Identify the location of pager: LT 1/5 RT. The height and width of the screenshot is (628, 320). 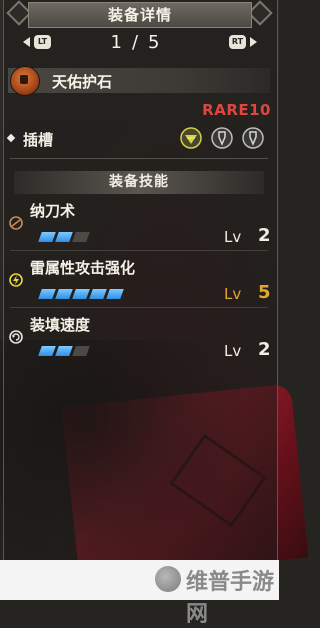
(140, 43).